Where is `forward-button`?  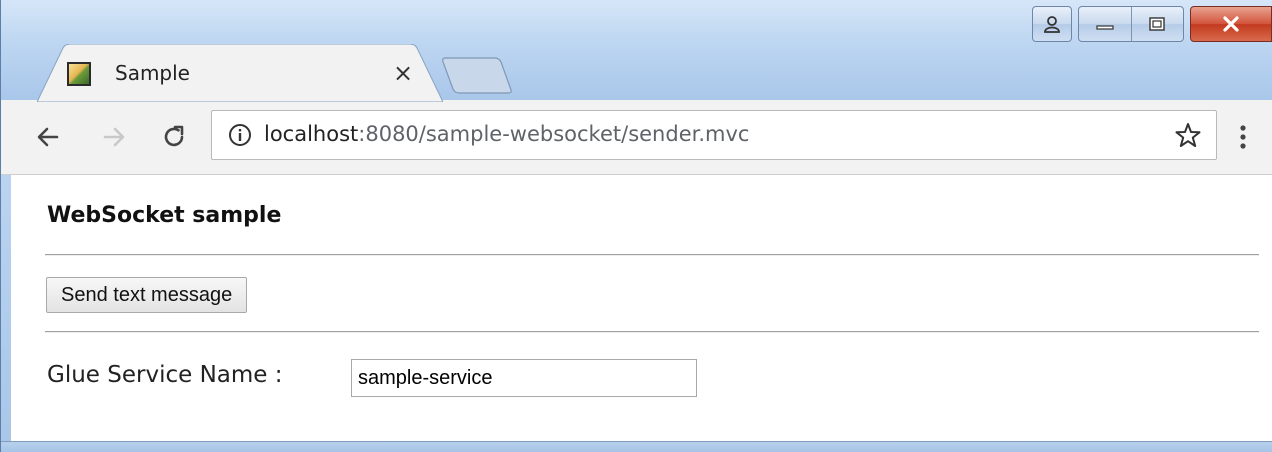 forward-button is located at coordinates (114, 137).